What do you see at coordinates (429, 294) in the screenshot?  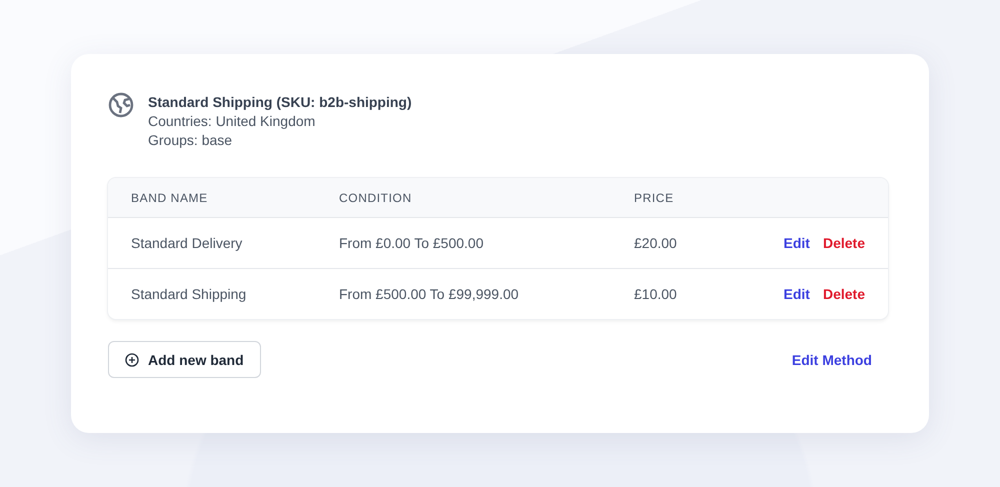 I see `table-cell-text: From £500.00 To £99,999.00` at bounding box center [429, 294].